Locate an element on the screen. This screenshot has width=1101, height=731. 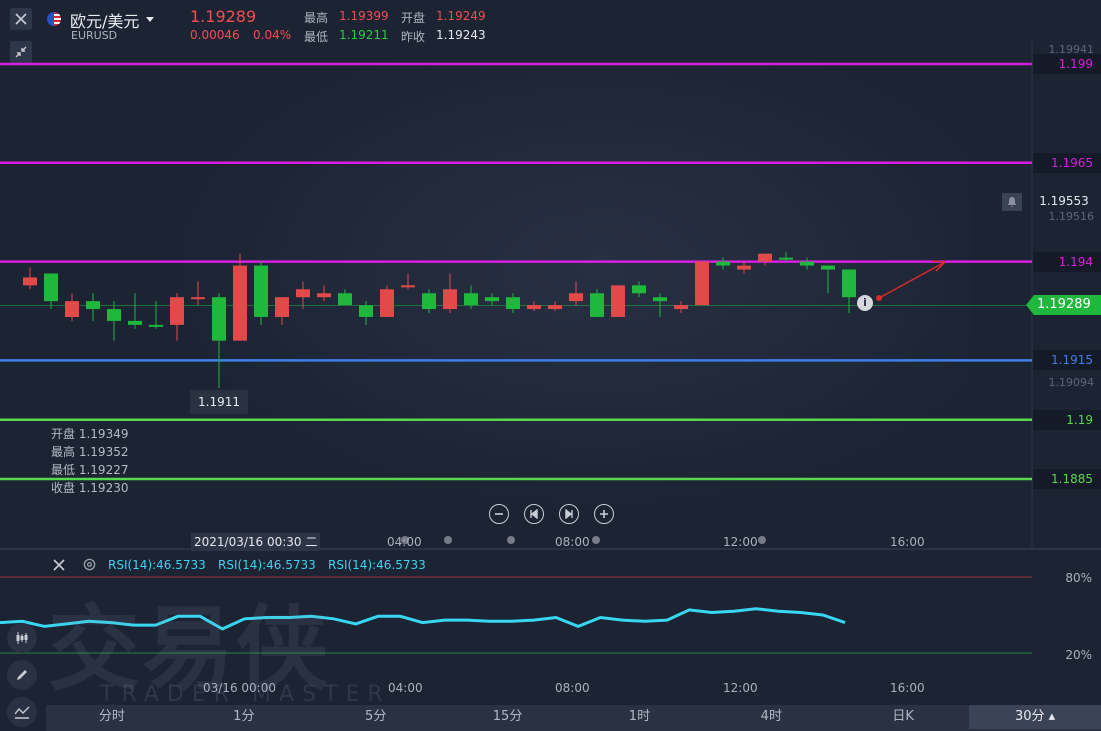
zoom-in-button is located at coordinates (604, 514).